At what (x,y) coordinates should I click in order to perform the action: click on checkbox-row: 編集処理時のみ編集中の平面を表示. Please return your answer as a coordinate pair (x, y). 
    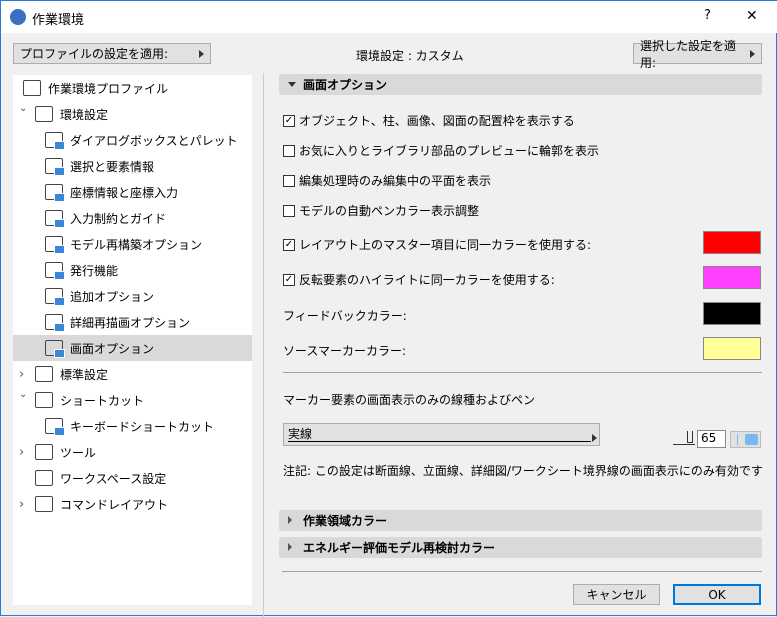
    Looking at the image, I should click on (387, 180).